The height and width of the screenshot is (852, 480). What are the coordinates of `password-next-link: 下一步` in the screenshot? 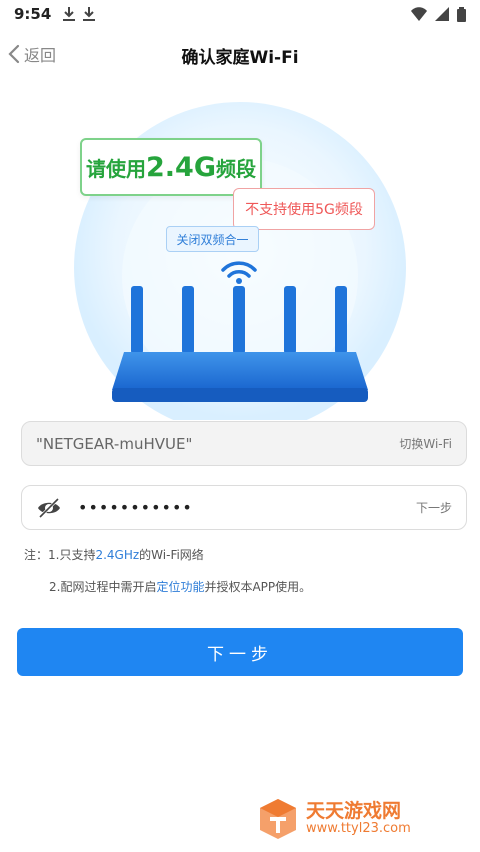 It's located at (434, 507).